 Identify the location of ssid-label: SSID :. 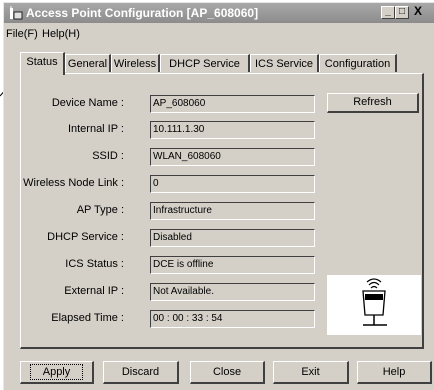
(108, 156).